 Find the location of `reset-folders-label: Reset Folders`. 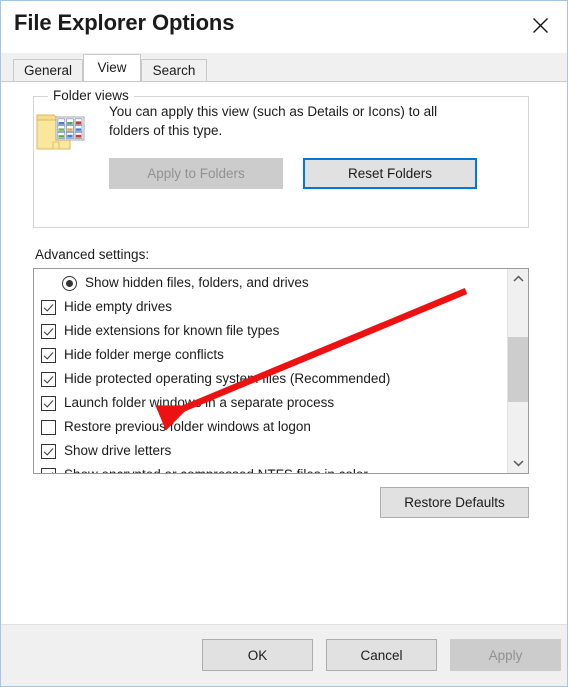

reset-folders-label: Reset Folders is located at coordinates (390, 173).